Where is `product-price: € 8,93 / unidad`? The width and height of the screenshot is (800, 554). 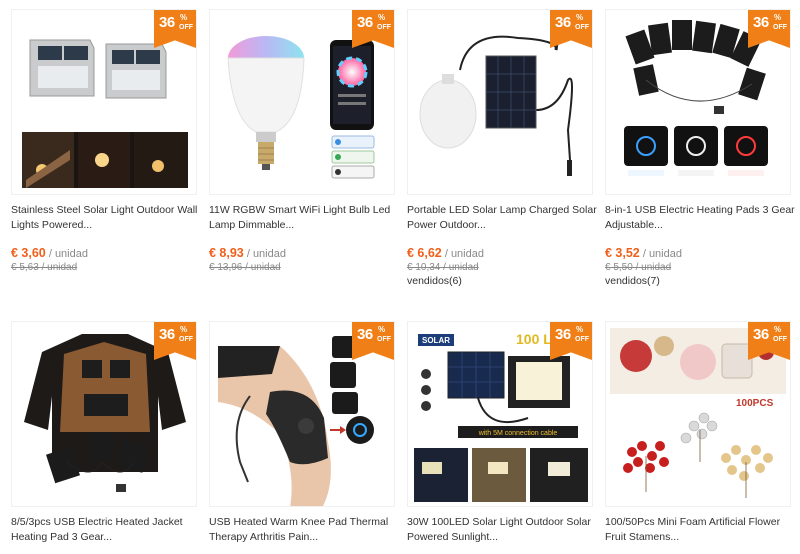
product-price: € 8,93 / unidad is located at coordinates (247, 253).